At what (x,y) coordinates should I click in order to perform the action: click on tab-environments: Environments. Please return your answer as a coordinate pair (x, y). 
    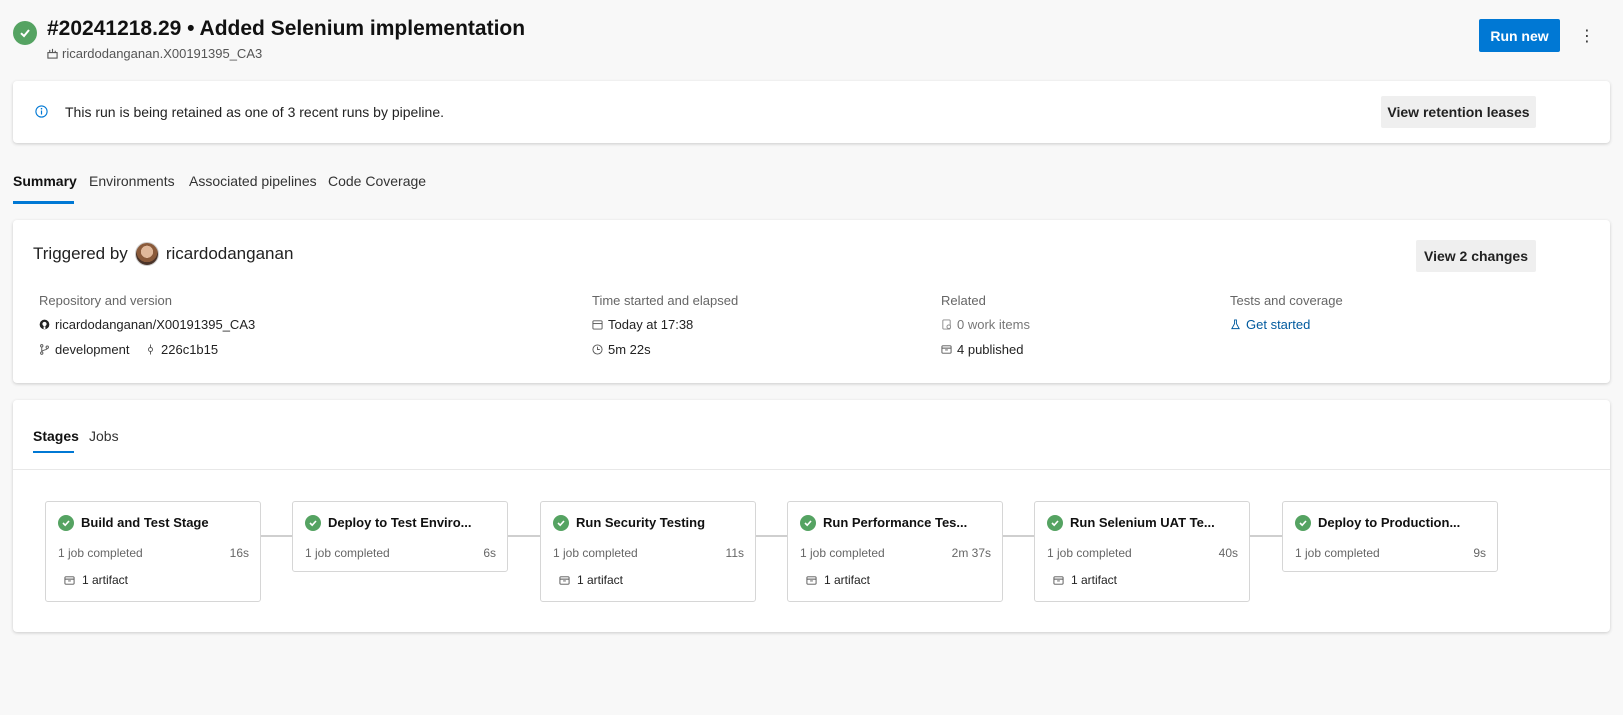
    Looking at the image, I should click on (132, 181).